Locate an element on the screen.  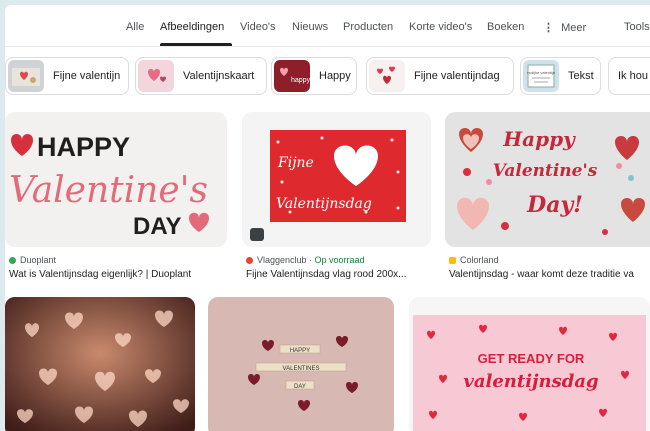
image-result-scrabble: HAPPY VALENTINES DAY is located at coordinates (301, 364).